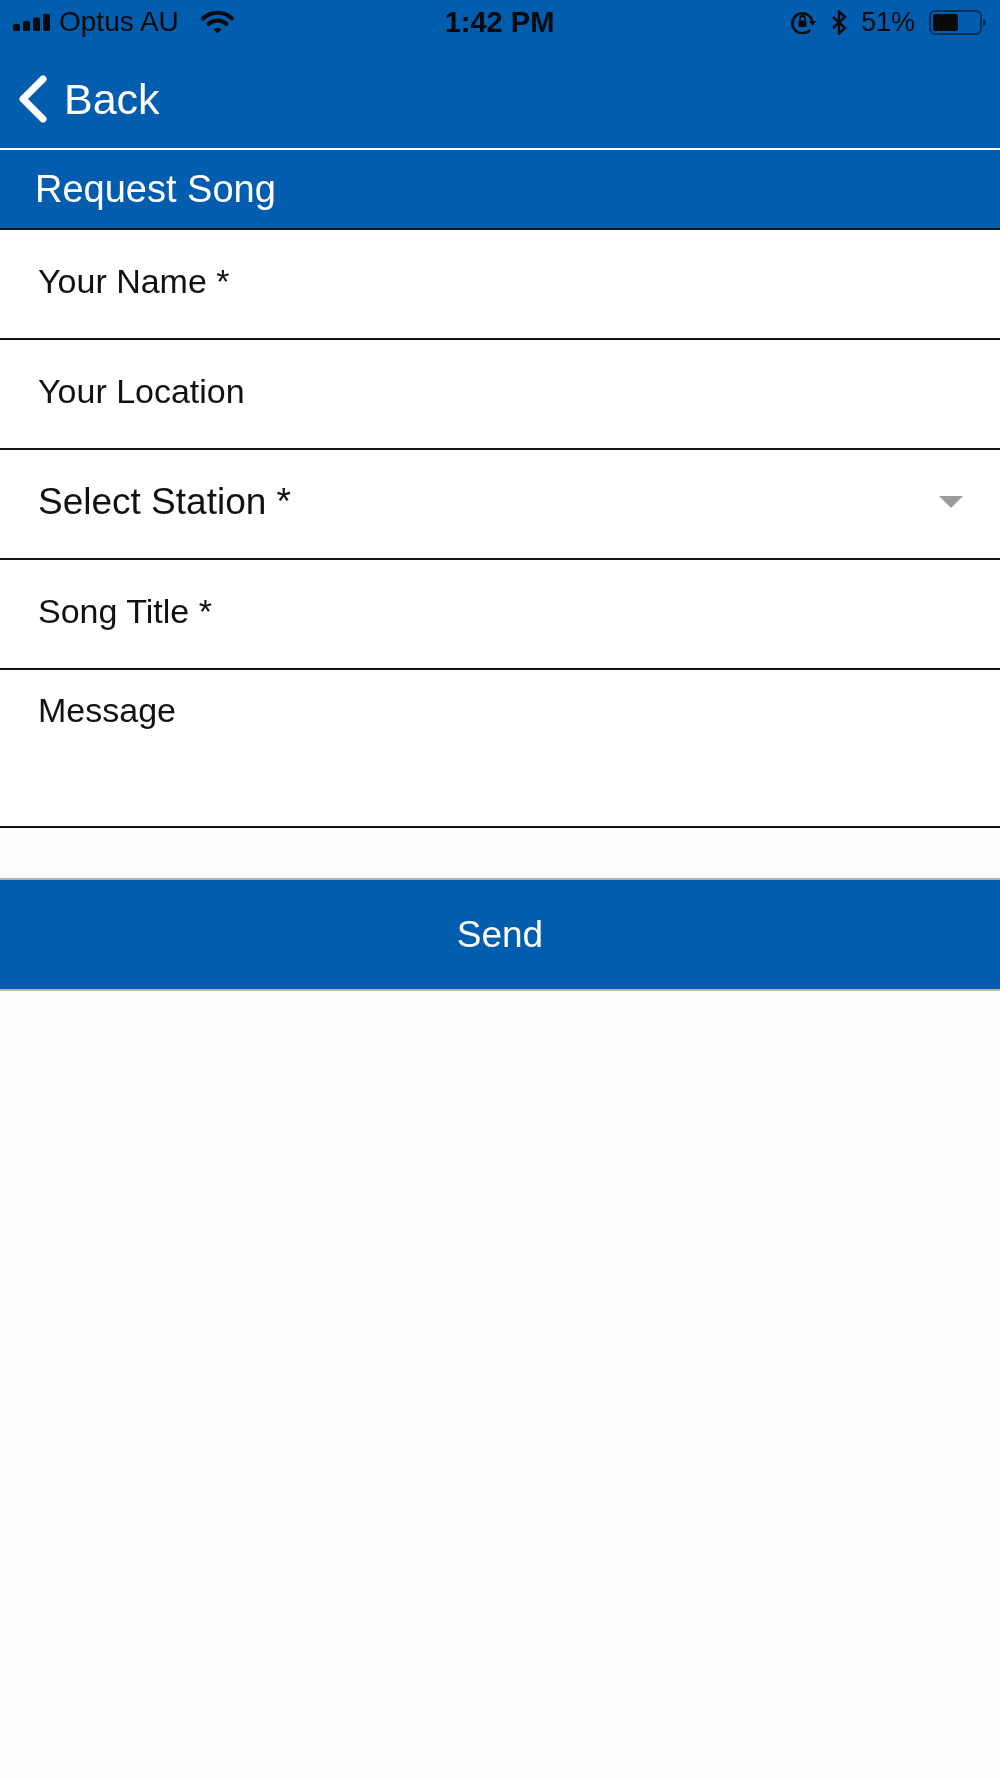  I want to click on back-chevron-icon, so click(32, 99).